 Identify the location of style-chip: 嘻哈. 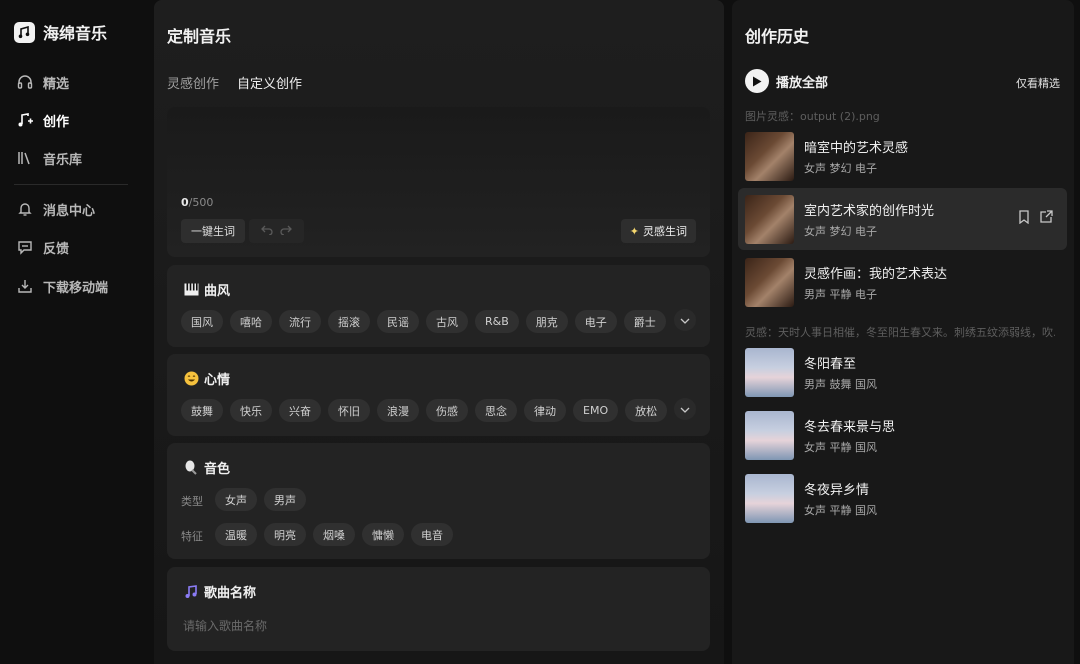
(251, 321).